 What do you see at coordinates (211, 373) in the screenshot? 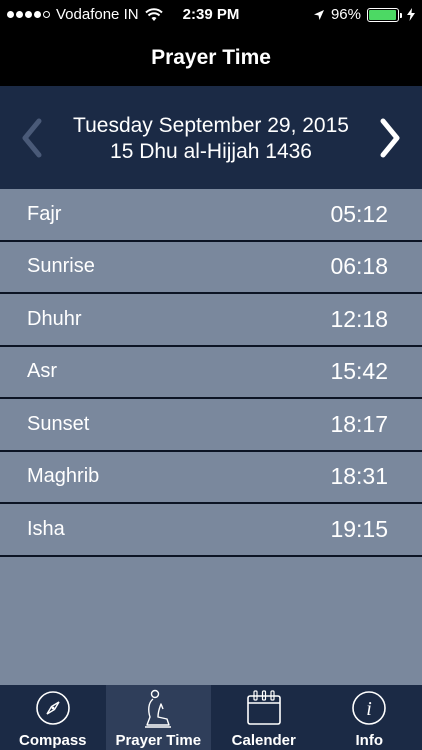
I see `prayer-row-asr: Asr 15:42` at bounding box center [211, 373].